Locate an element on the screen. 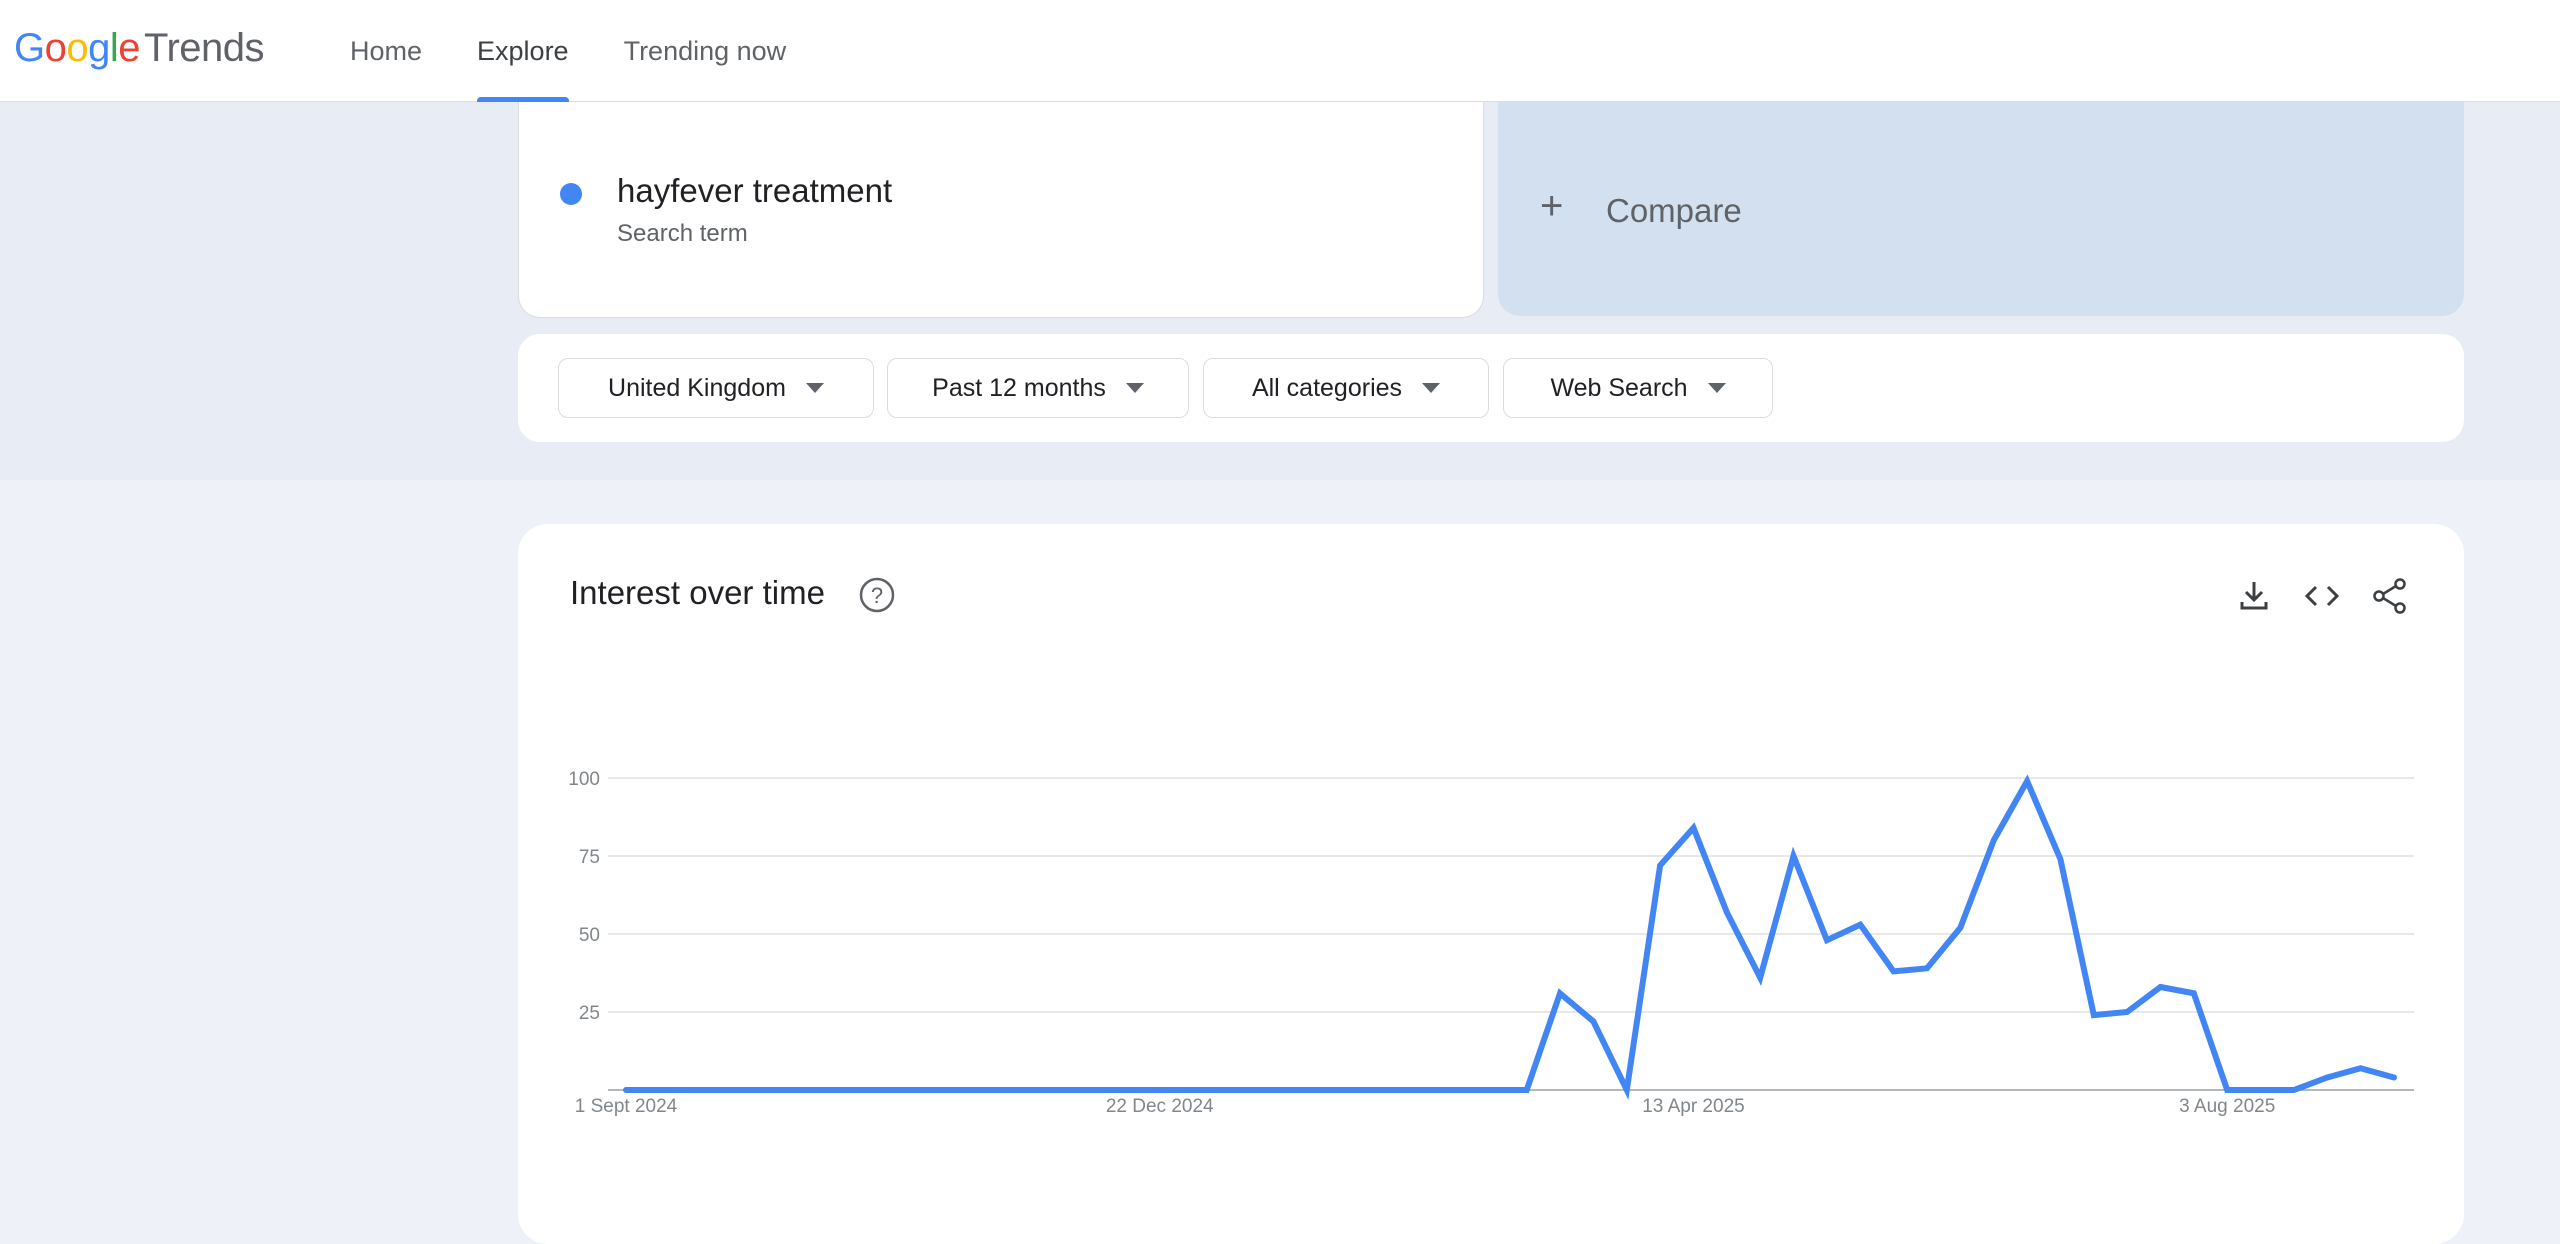 The image size is (2560, 1244). logo-product: Trends is located at coordinates (204, 48).